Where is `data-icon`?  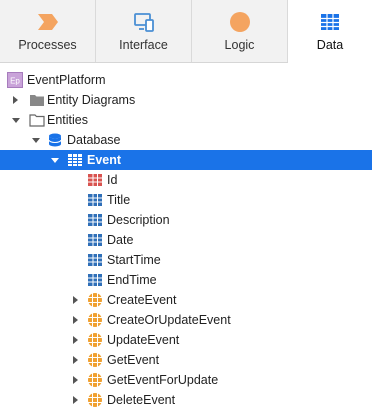
data-icon is located at coordinates (330, 22).